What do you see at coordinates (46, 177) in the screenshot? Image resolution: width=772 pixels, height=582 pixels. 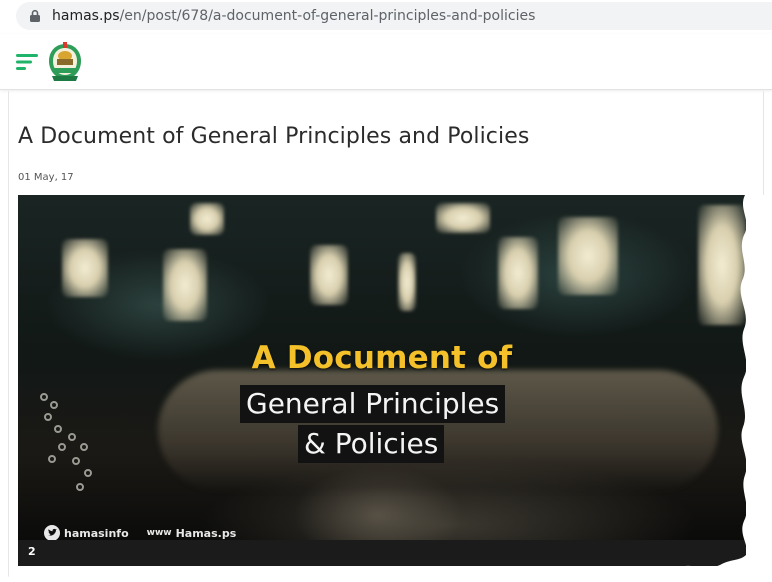 I see `post-date: 01 May, 17` at bounding box center [46, 177].